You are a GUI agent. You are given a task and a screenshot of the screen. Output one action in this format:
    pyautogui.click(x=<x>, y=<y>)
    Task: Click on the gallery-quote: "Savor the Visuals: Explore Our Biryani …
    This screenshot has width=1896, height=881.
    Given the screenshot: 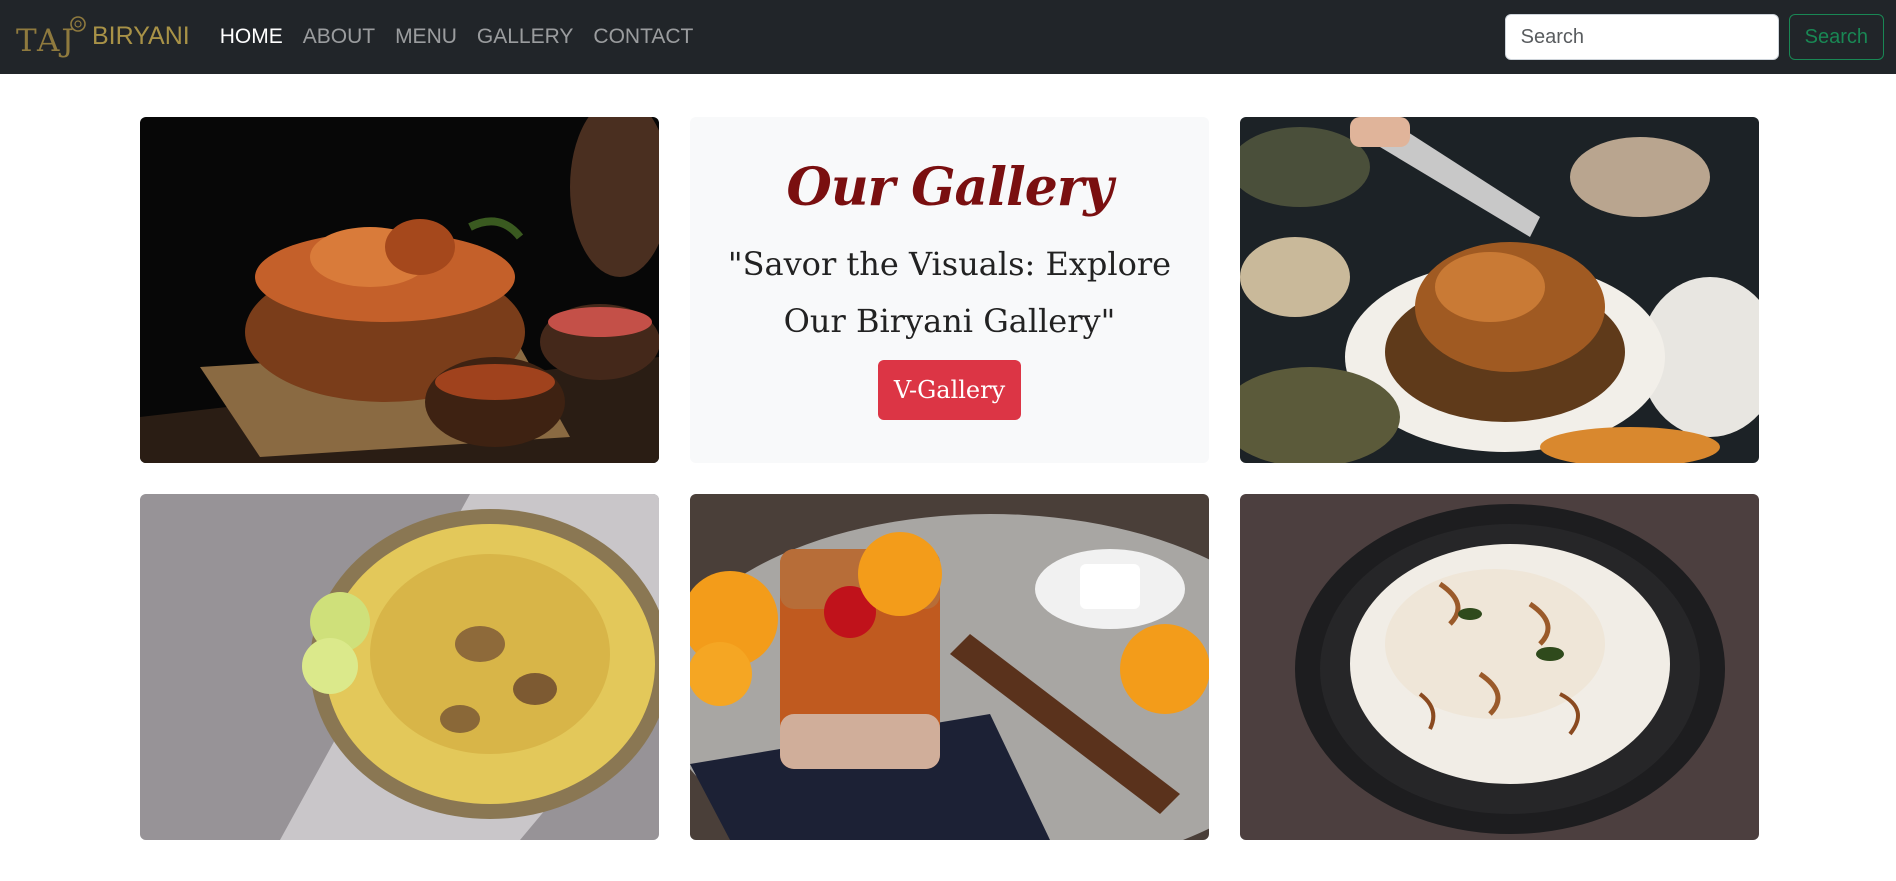 What is the action you would take?
    pyautogui.click(x=949, y=292)
    